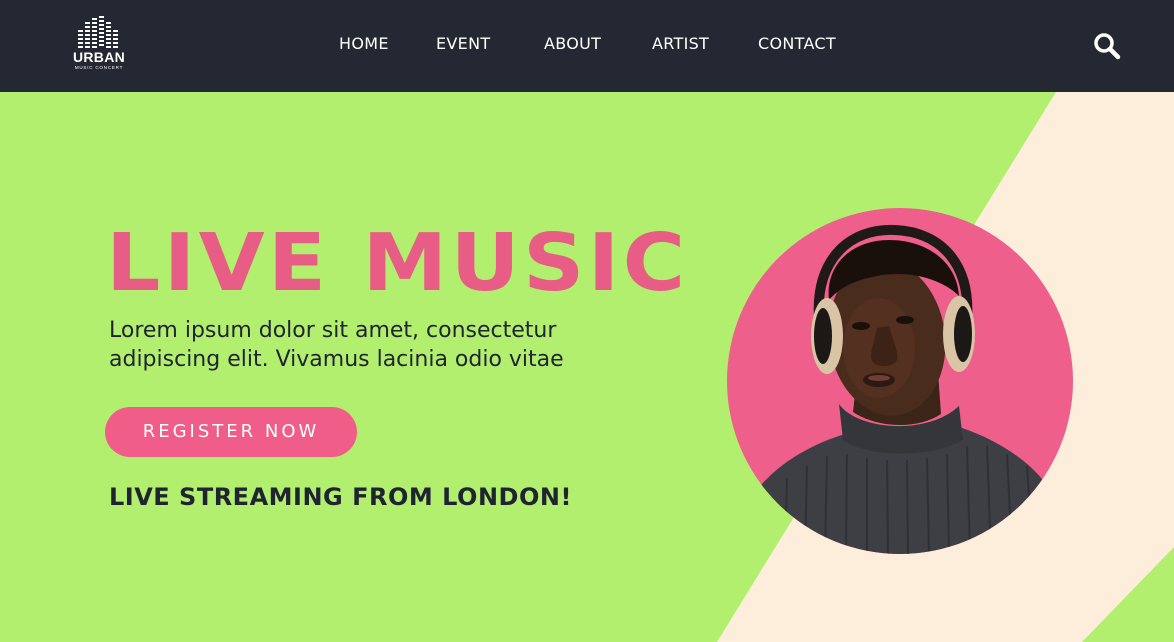 The image size is (1174, 642). Describe the element at coordinates (99, 57) in the screenshot. I see `brand-name: URBAN` at that location.